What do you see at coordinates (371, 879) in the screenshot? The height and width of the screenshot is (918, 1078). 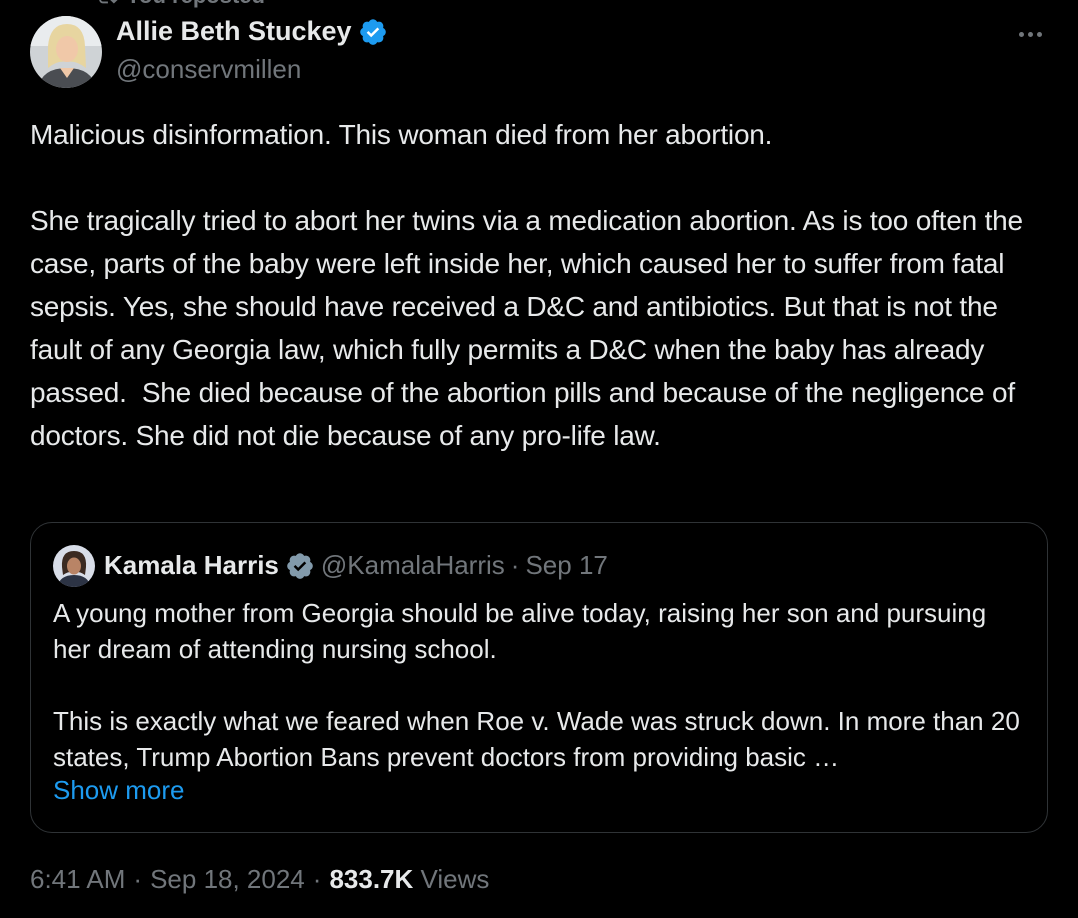 I see `views-count: 833.7K` at bounding box center [371, 879].